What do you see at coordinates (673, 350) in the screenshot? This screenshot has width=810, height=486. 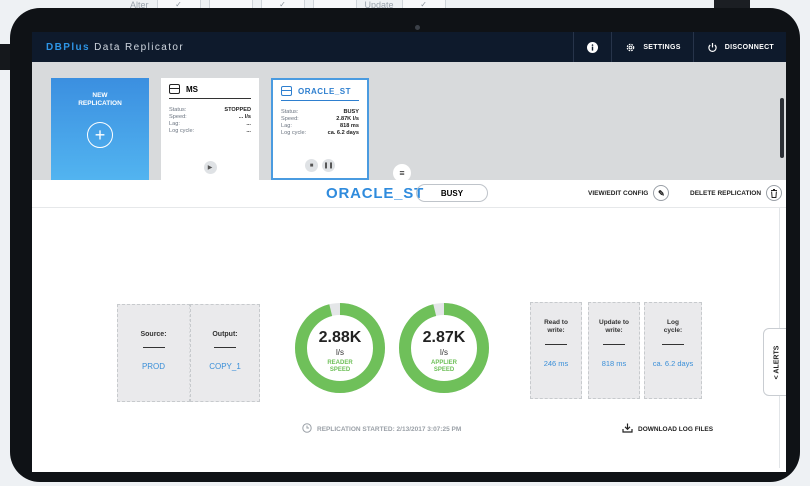 I see `log-cycle-tile: Log cycle: ca. 6.2 days` at bounding box center [673, 350].